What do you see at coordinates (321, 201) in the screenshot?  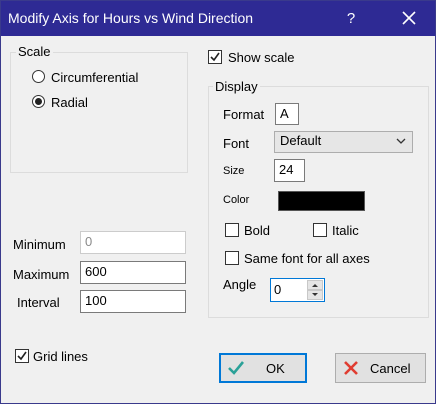 I see `color-swatch` at bounding box center [321, 201].